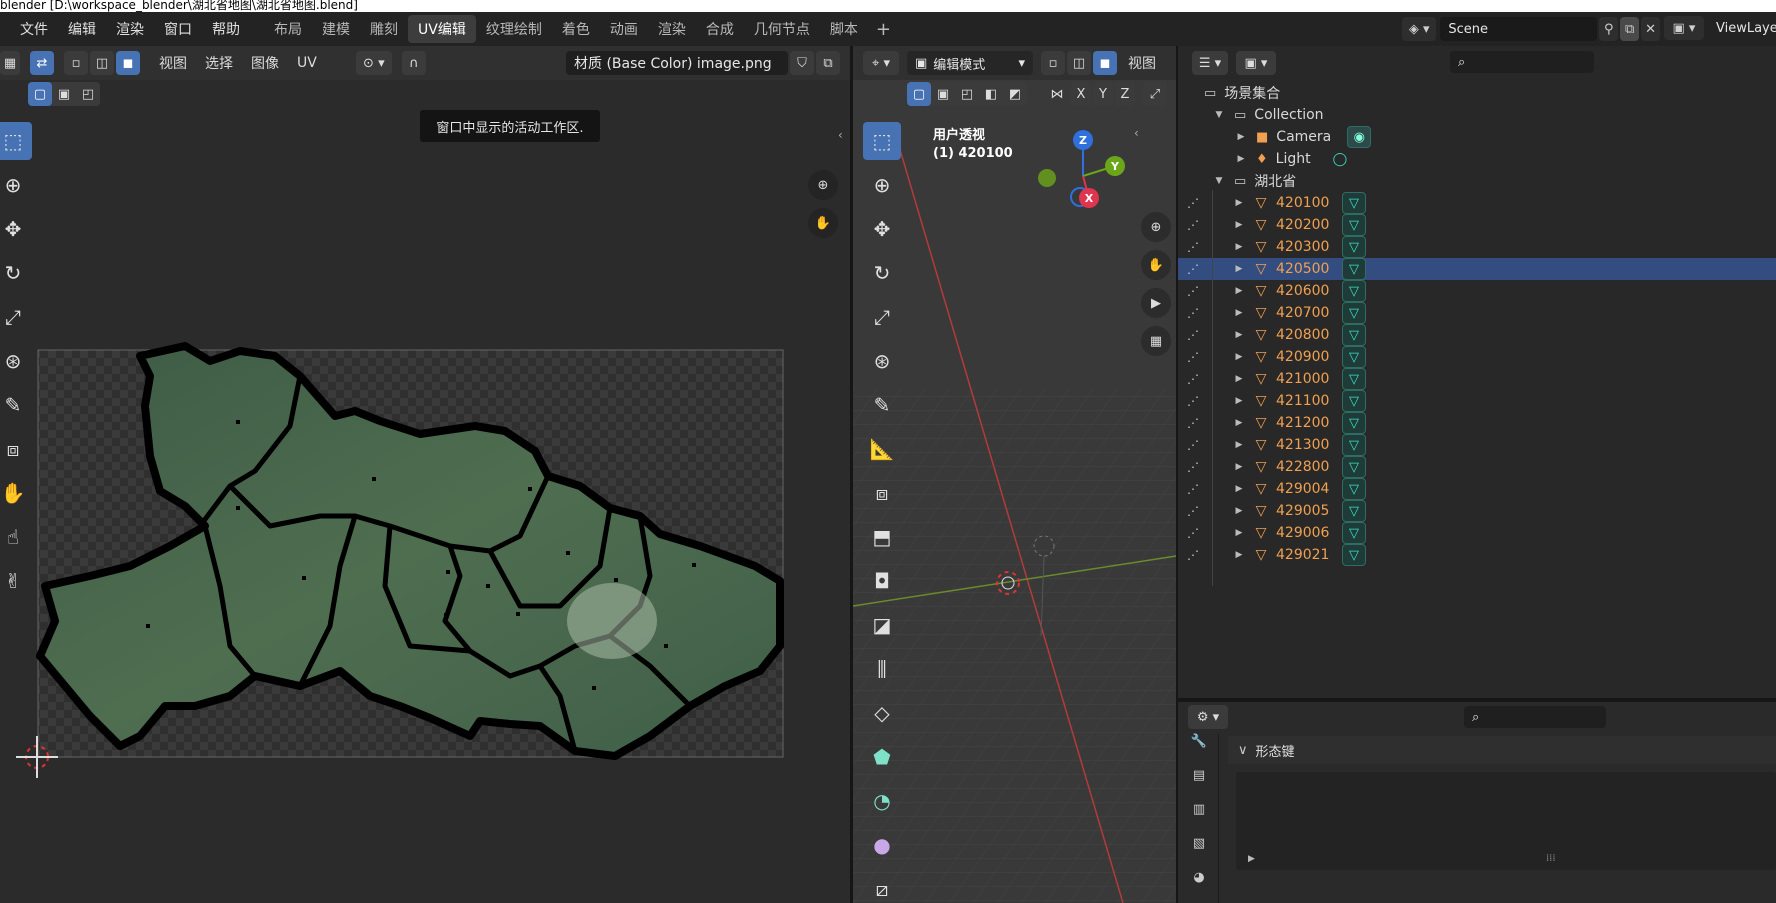 The image size is (1776, 903). Describe the element at coordinates (1015, 94) in the screenshot. I see `vp-mode-intersect-icon: ◩` at that location.